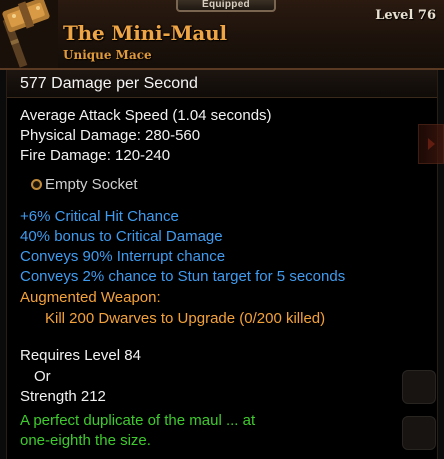 The width and height of the screenshot is (444, 459). I want to click on fire-damage: Fire Damage: 120-240, so click(95, 155).